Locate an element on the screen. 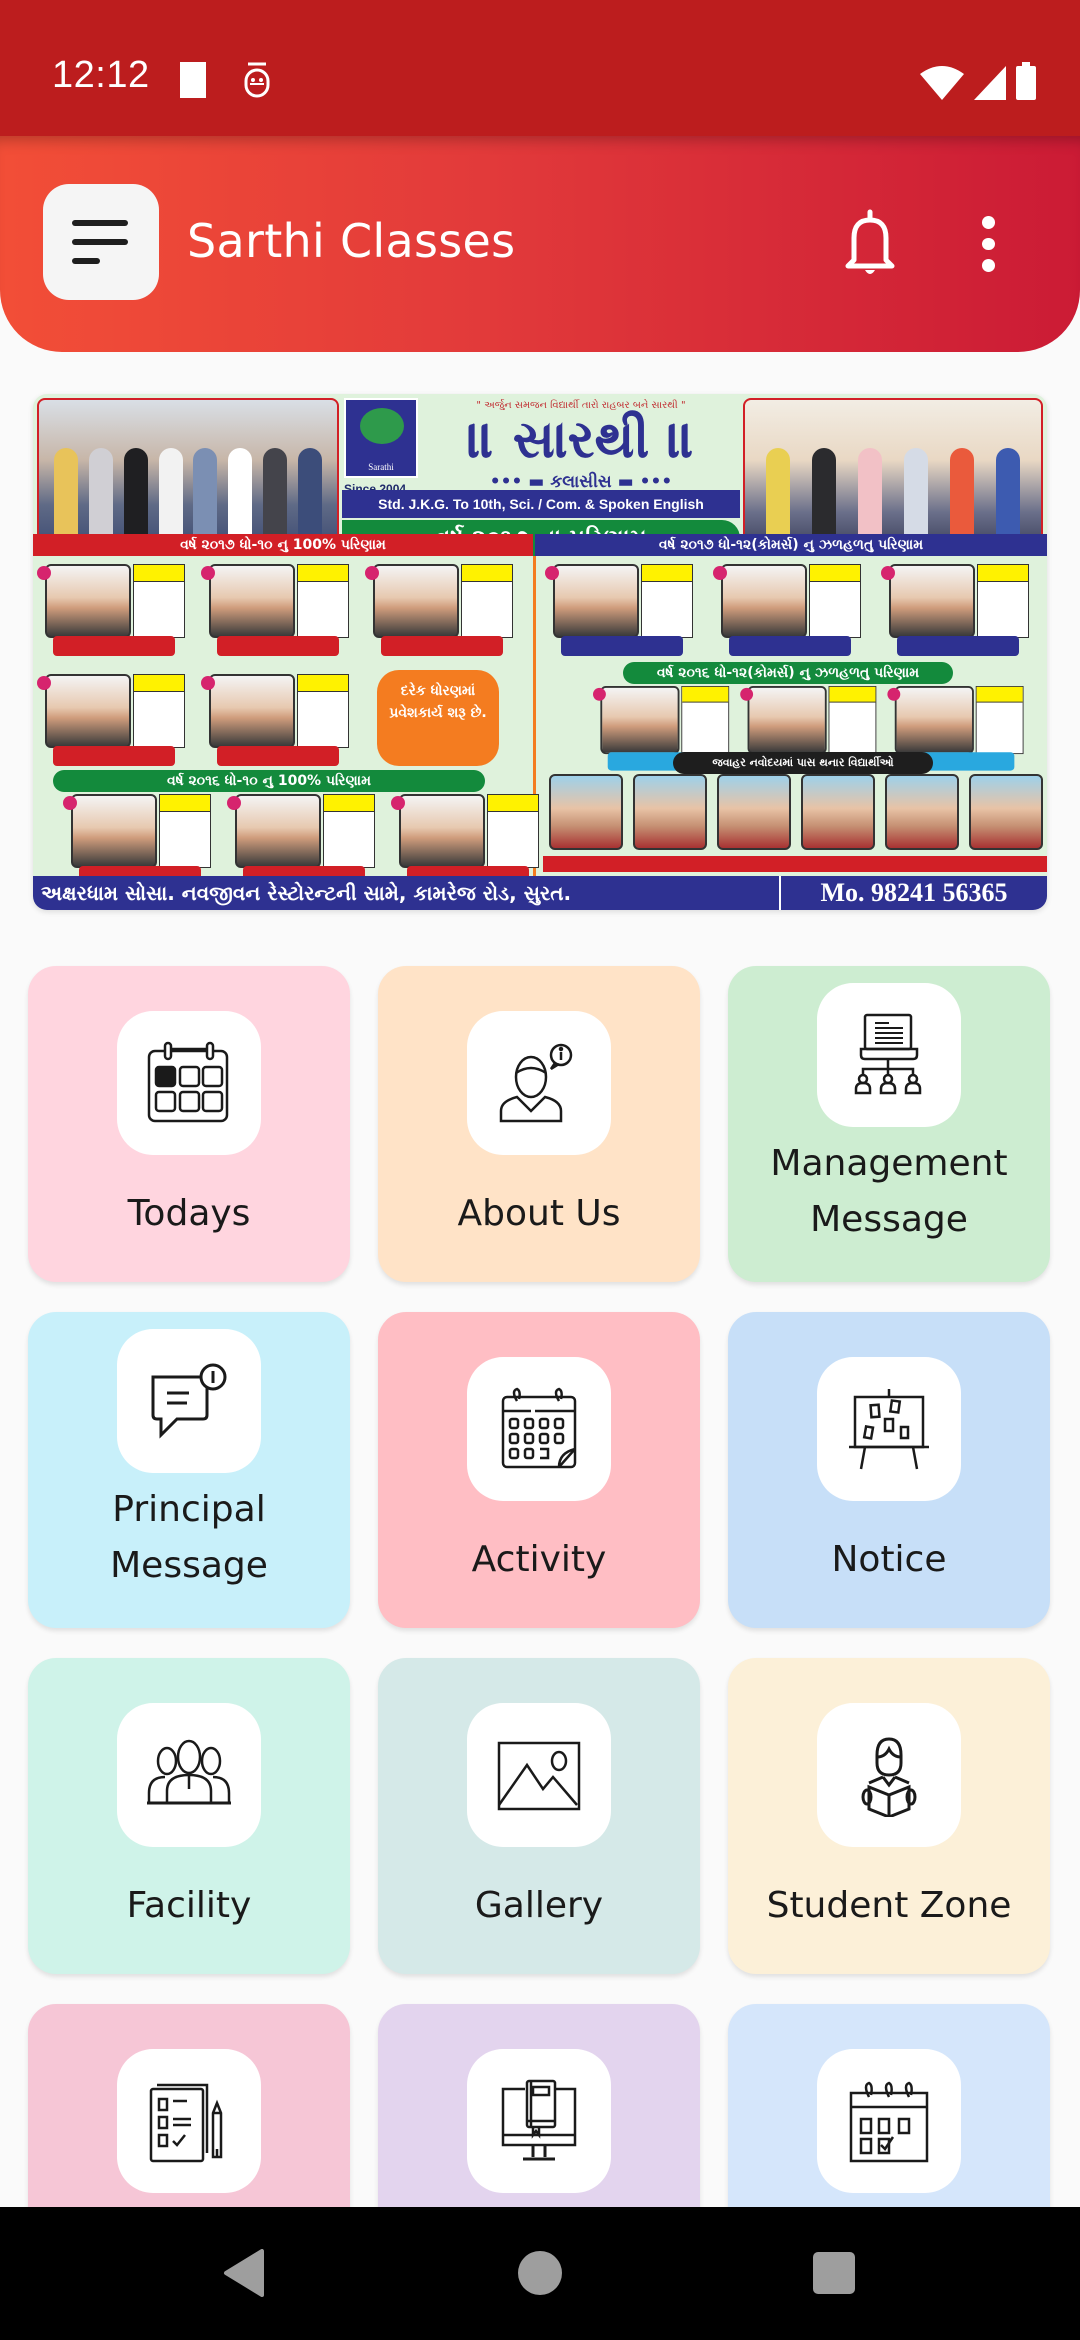  banner-section-std12-2016: વર્ષ ૨૦૧૬ ધો-૧૨(કોમર્સ) નુ ઝળહળતુ પરિણામ is located at coordinates (788, 673).